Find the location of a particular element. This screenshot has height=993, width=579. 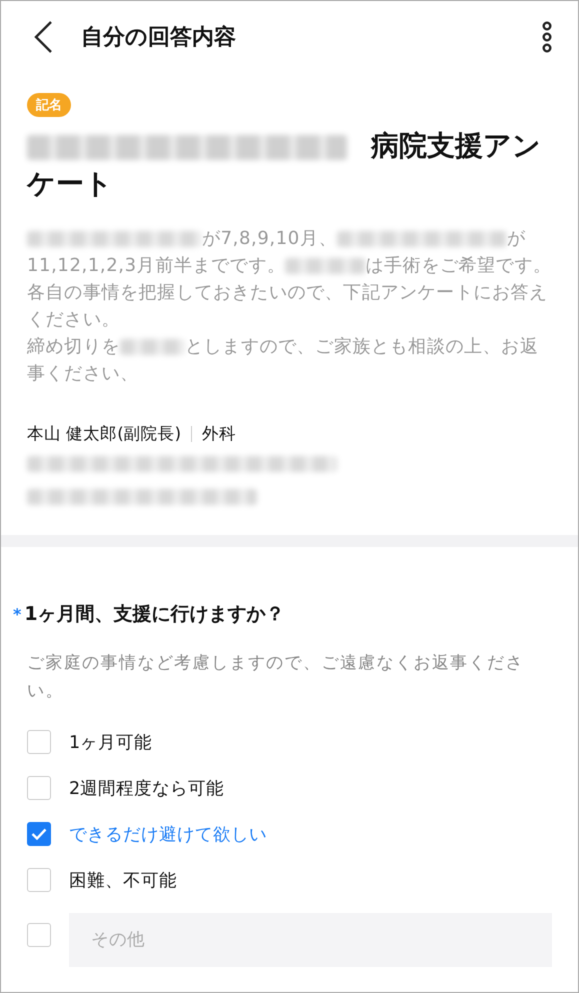

more-icon is located at coordinates (547, 37).